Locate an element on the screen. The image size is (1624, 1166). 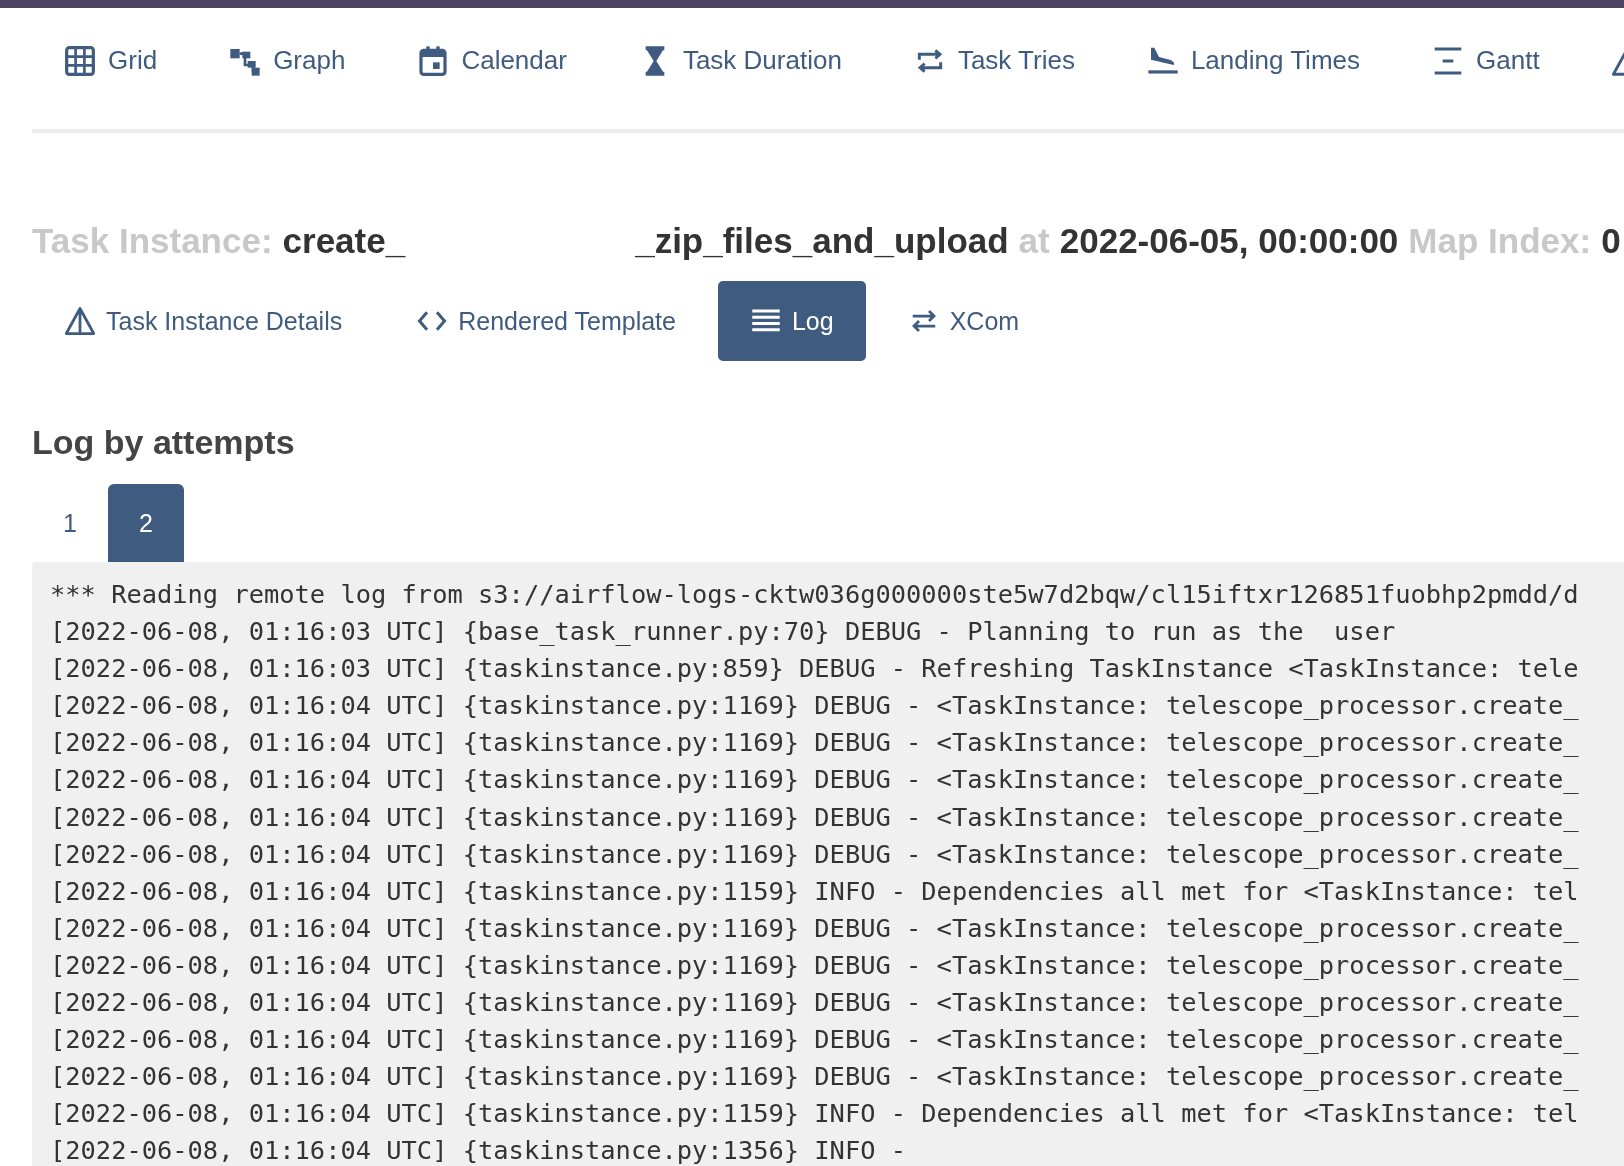
log-line: *** Reading remote log from s3://airflow-logs-cktw036g000000ste5w7d2bqw/cl15iftxr126851fuobhp2pmdd/d is located at coordinates (814, 594).